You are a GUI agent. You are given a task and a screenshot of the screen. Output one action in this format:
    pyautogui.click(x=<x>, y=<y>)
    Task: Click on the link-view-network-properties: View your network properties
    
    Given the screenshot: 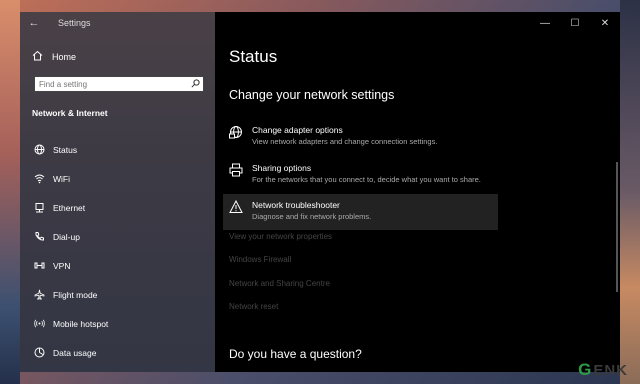 What is the action you would take?
    pyautogui.click(x=280, y=236)
    